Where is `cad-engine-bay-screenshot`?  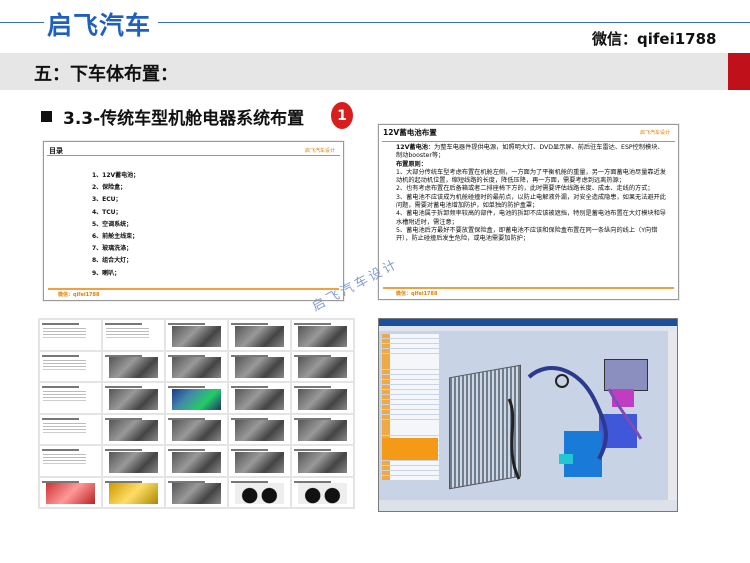
cad-engine-bay-screenshot is located at coordinates (528, 415).